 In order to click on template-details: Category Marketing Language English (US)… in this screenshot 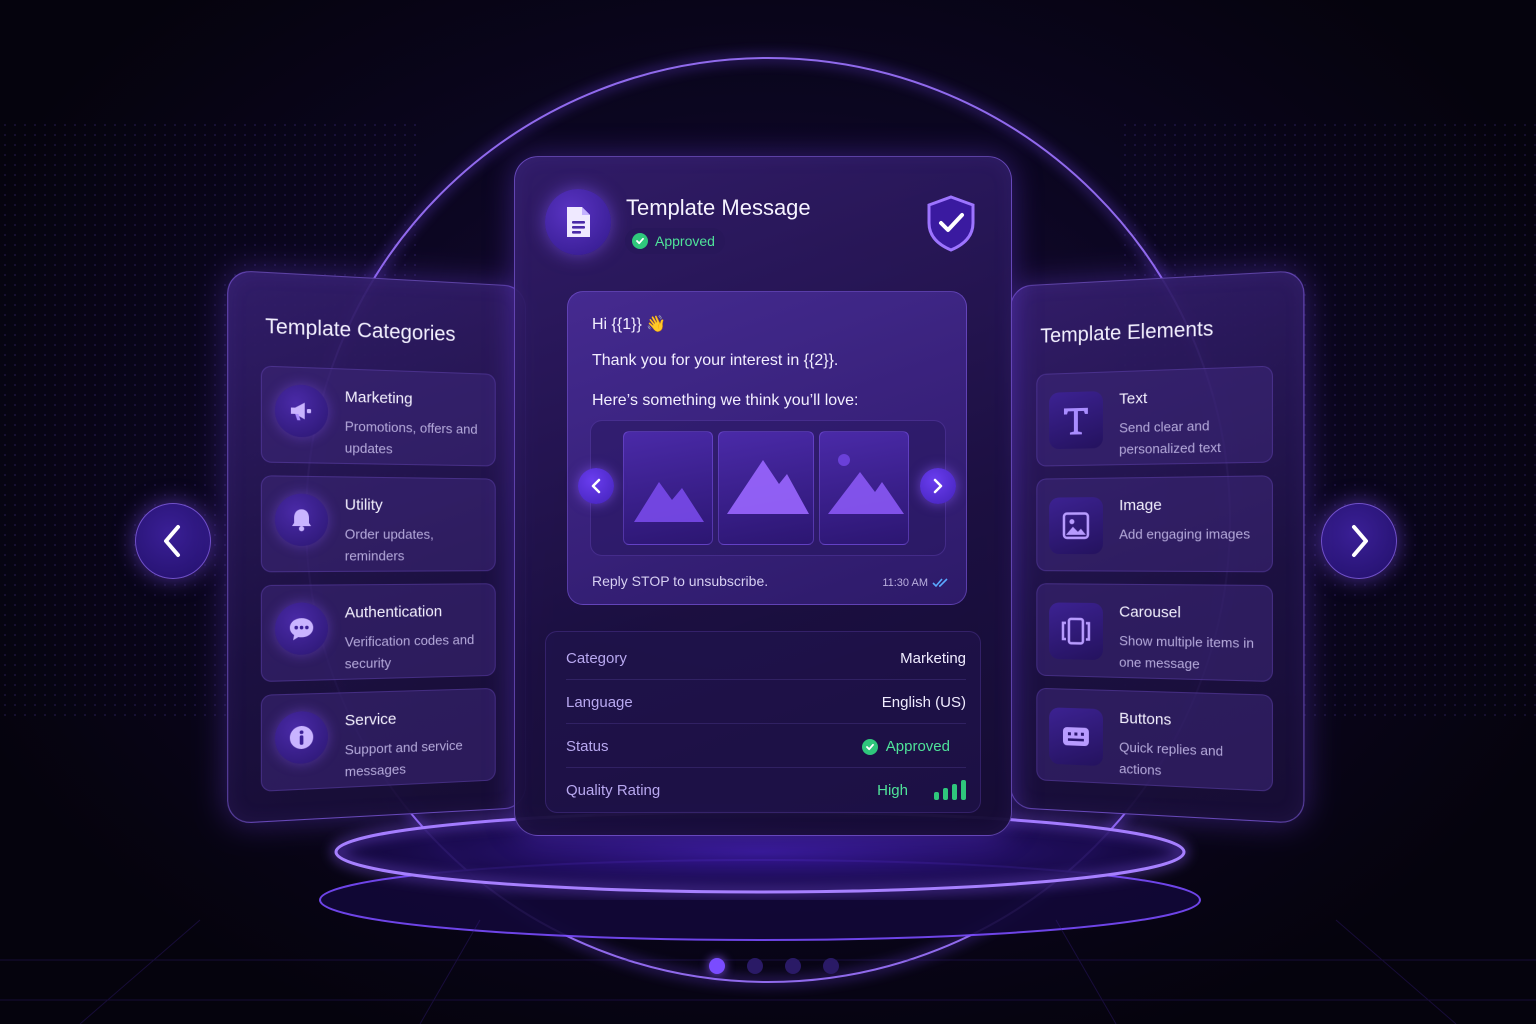, I will do `click(763, 722)`.